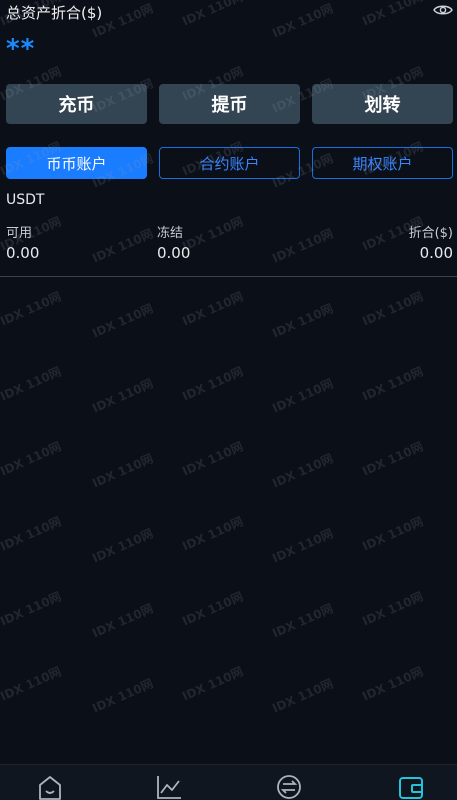  Describe the element at coordinates (382, 104) in the screenshot. I see `transfer-button: 划转` at that location.